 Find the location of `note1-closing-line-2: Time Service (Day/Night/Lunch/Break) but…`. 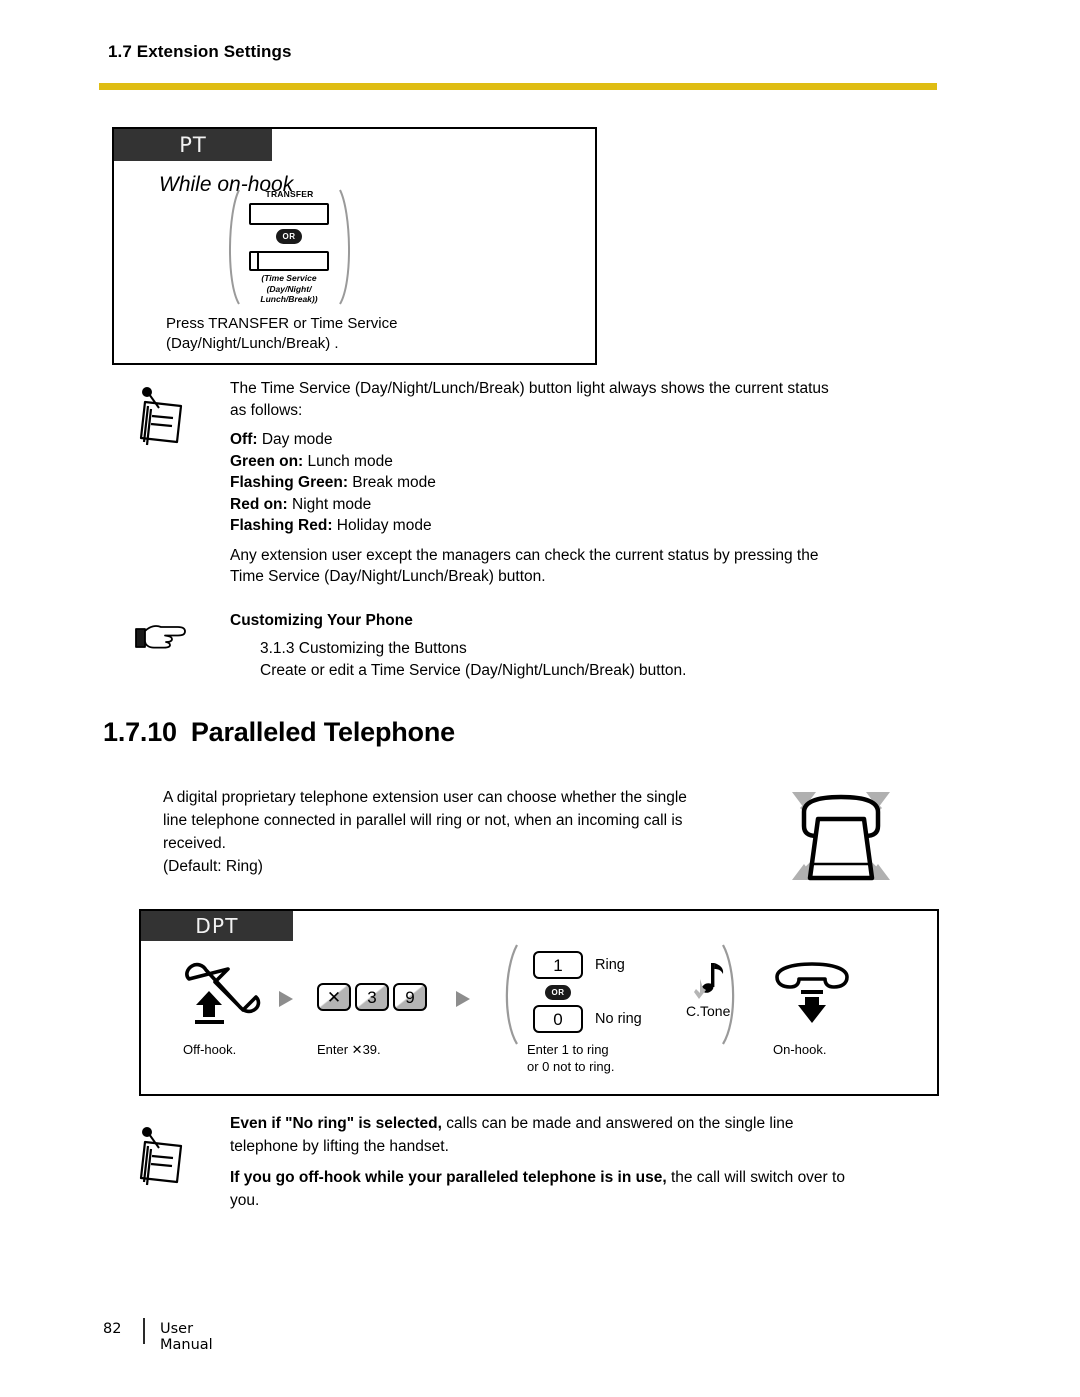

note1-closing-line-2: Time Service (Day/Night/Lunch/Break) but… is located at coordinates (388, 576).